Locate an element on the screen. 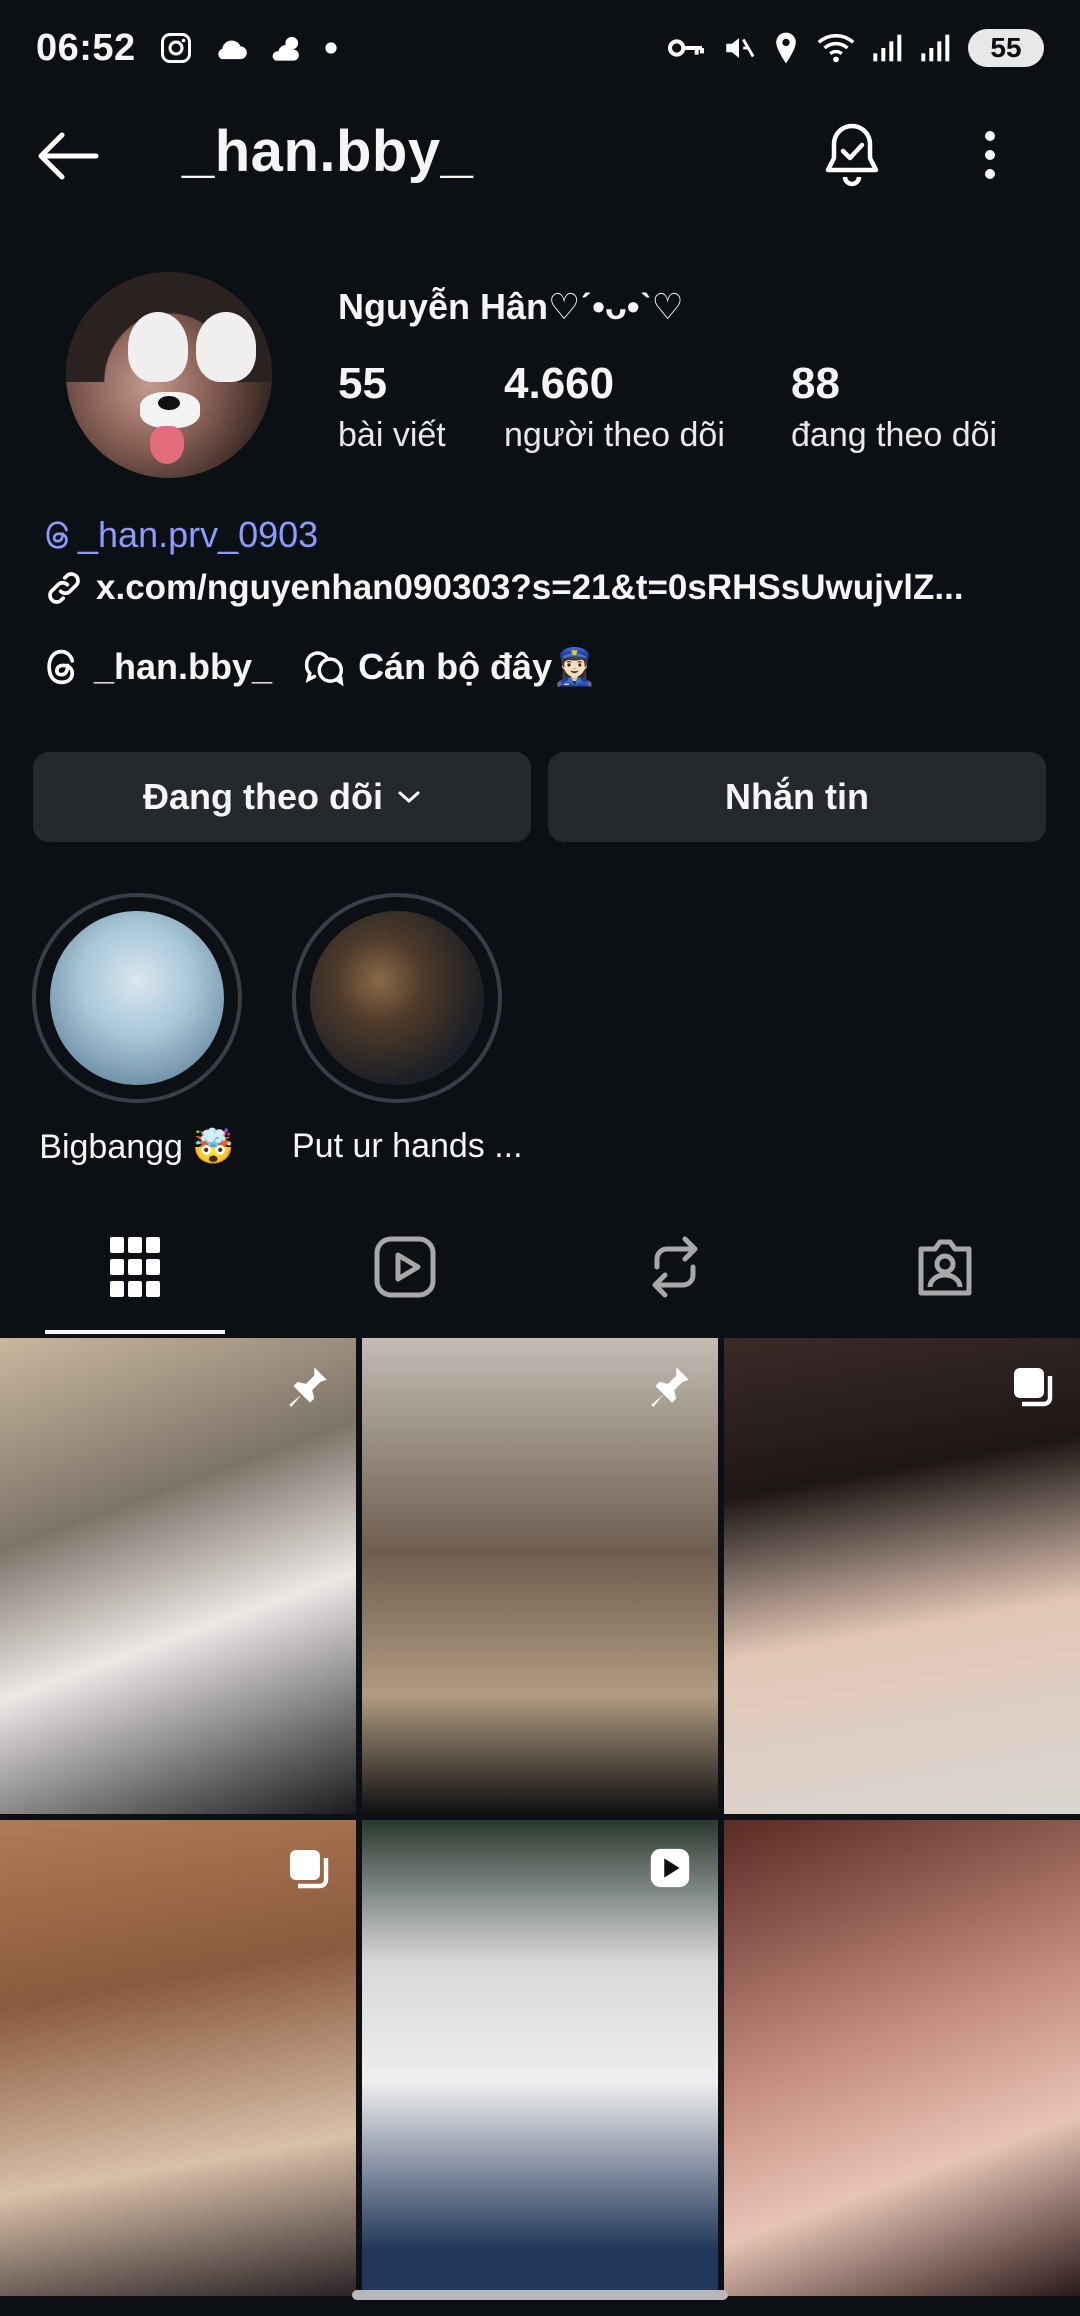 The image size is (1080, 2316). grid-icon is located at coordinates (135, 1267).